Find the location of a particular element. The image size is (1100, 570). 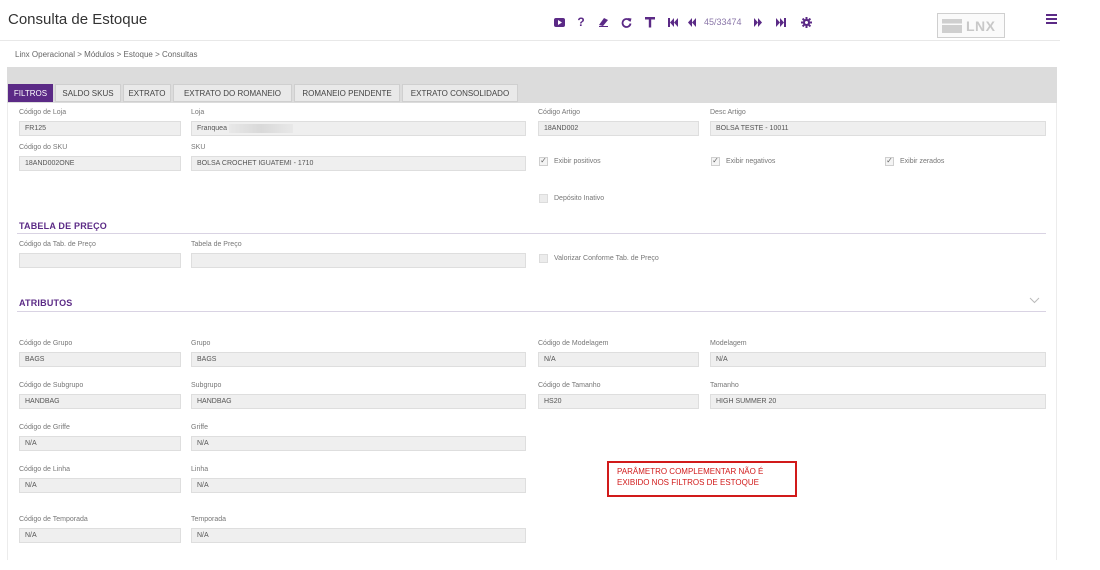

tab-filtros: FILTROS is located at coordinates (30, 93).